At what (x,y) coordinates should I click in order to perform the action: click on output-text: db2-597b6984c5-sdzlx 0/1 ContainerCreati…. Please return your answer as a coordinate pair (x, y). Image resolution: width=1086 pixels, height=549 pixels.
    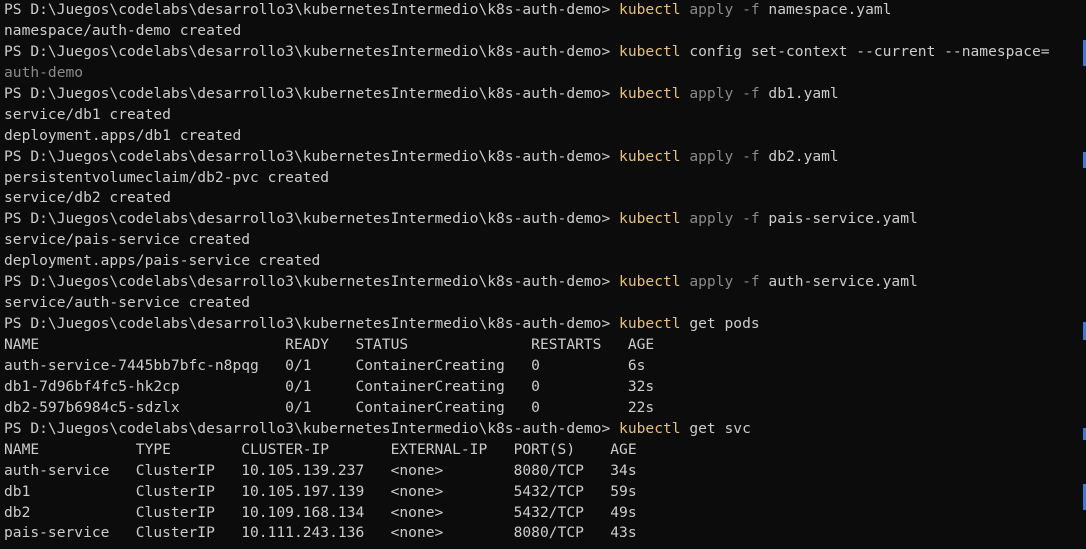
    Looking at the image, I should click on (329, 407).